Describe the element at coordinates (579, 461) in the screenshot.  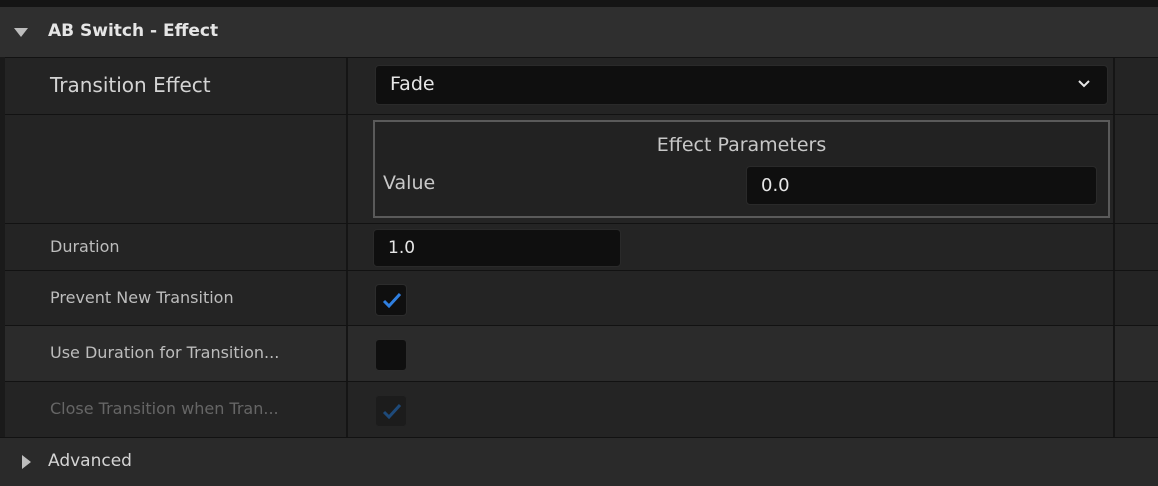
I see `advanced-section-header: Advanced` at that location.